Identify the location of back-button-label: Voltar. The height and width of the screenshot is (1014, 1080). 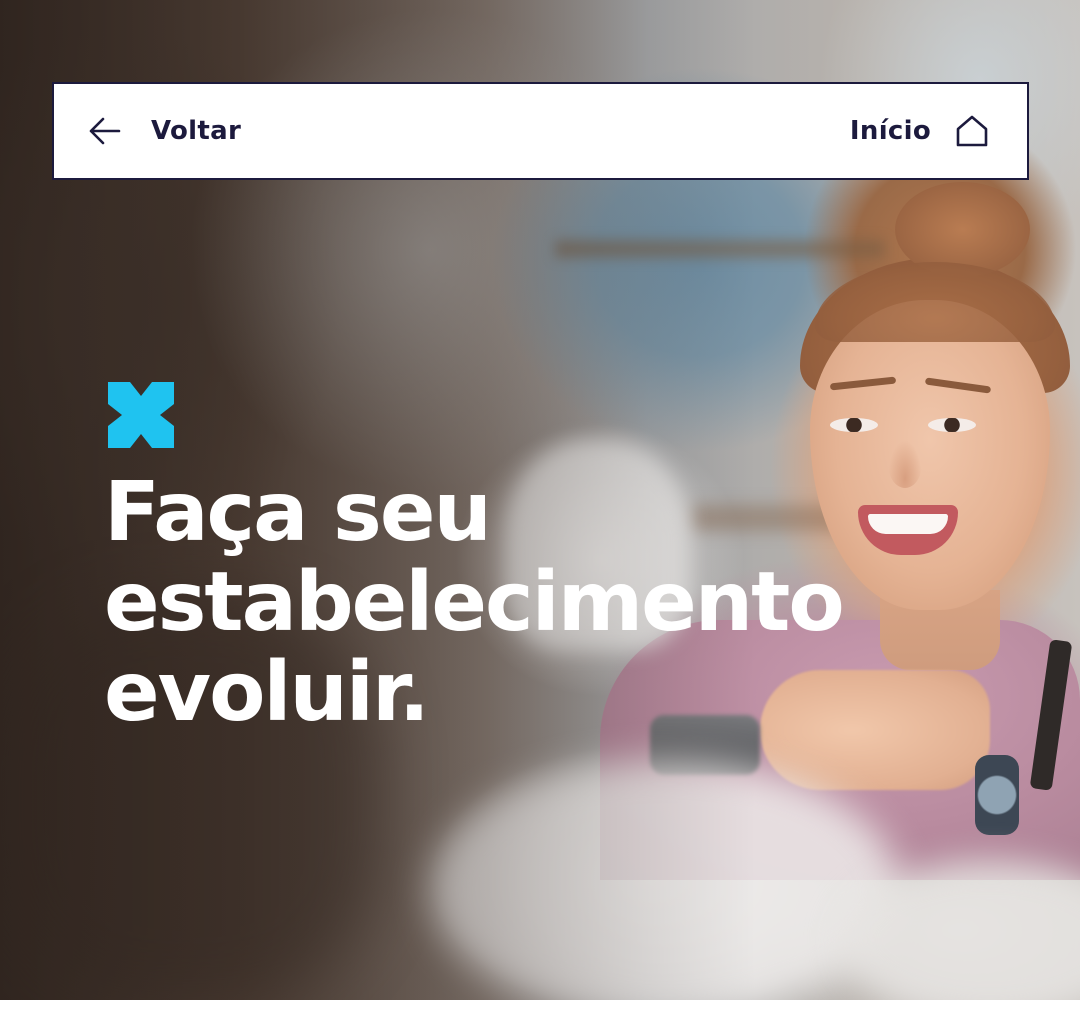
(196, 131).